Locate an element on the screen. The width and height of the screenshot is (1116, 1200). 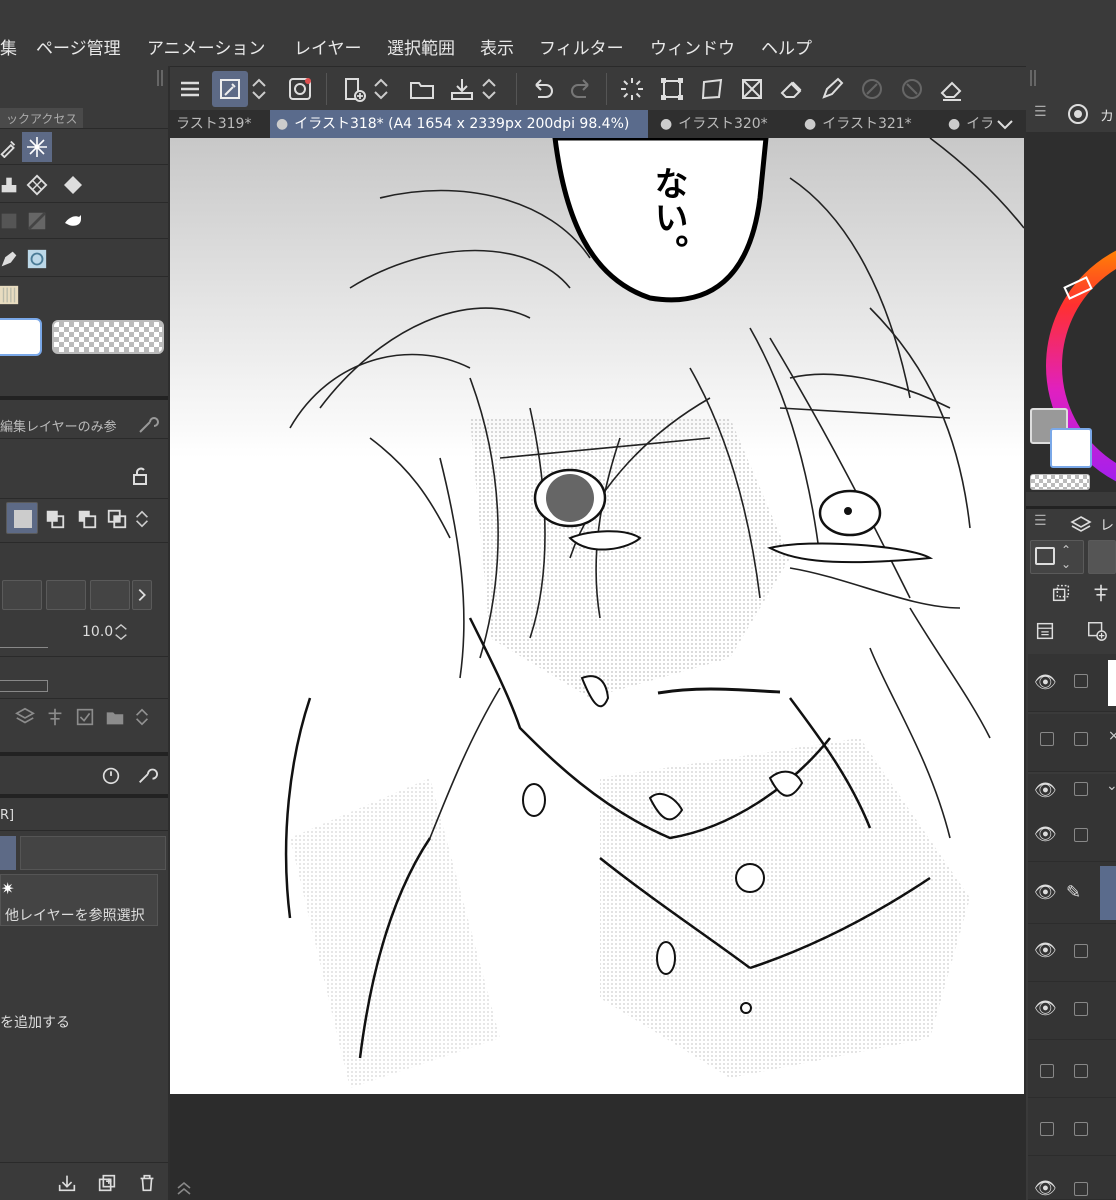
folder-icon is located at coordinates (115, 717).